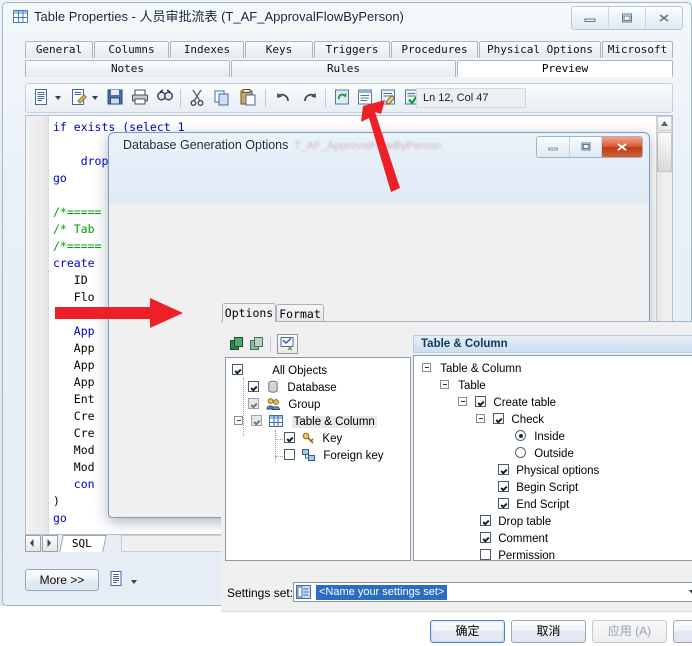  I want to click on create-table-expander, so click(462, 401).